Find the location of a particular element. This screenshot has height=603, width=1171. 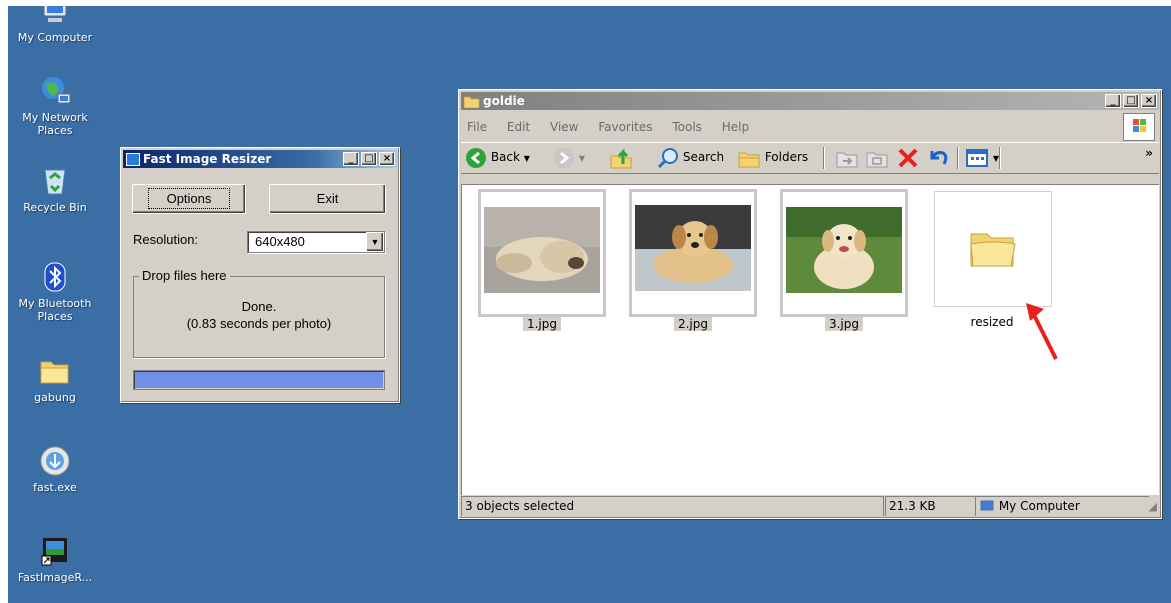

back-button: Back ▼ is located at coordinates (497, 157).